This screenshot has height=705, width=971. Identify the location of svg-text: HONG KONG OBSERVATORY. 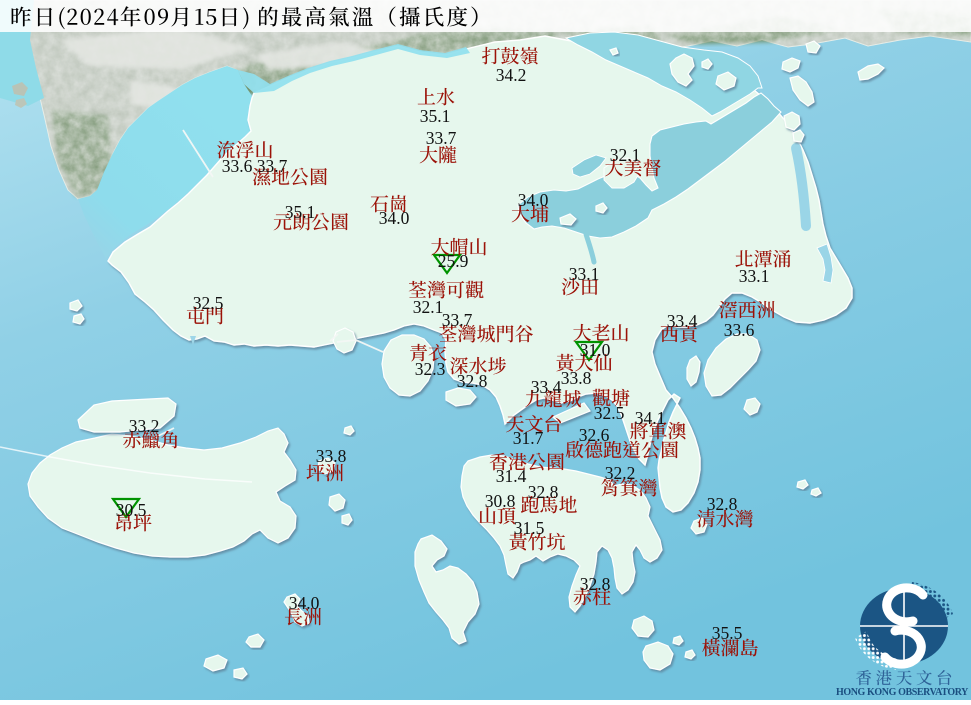
(902, 692).